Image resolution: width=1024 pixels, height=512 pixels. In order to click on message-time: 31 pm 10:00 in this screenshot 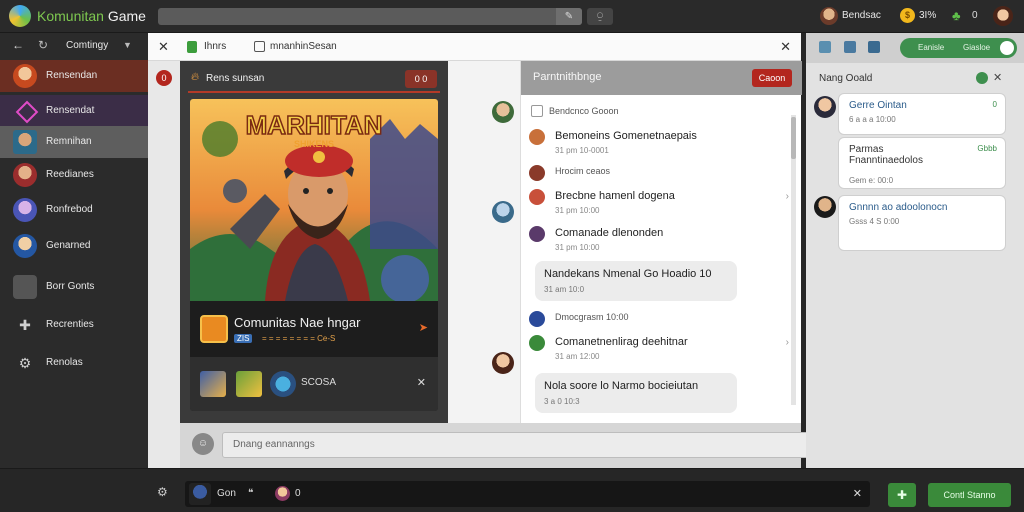, I will do `click(577, 210)`.